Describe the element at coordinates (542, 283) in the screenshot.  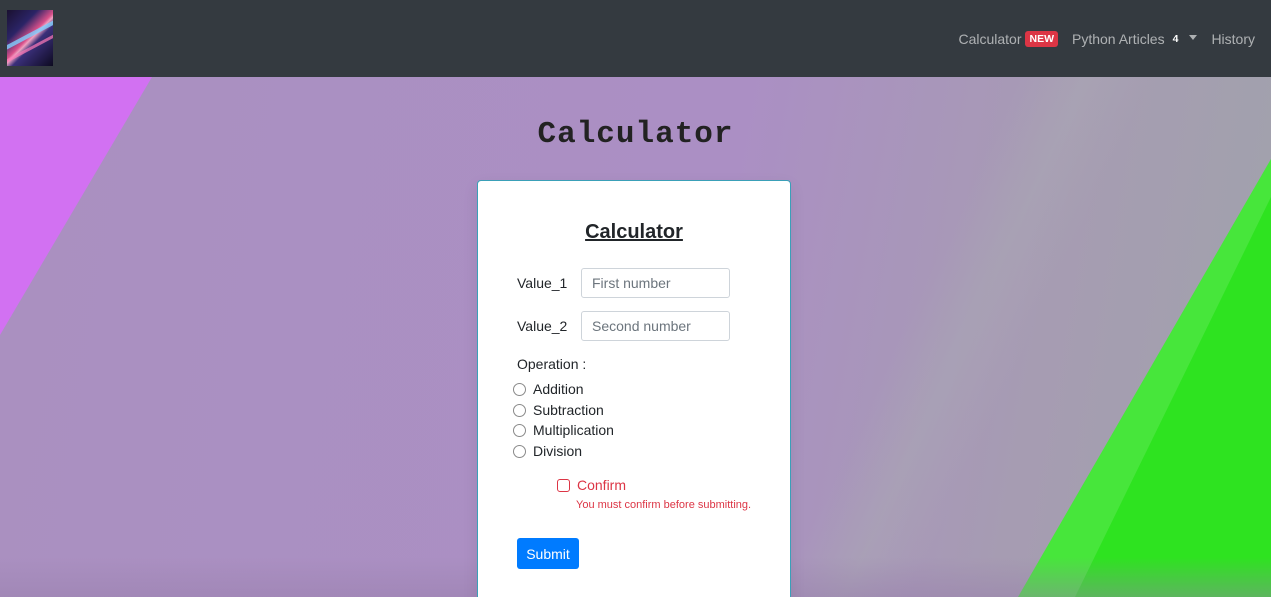
I see `value1-label: Value_1` at that location.